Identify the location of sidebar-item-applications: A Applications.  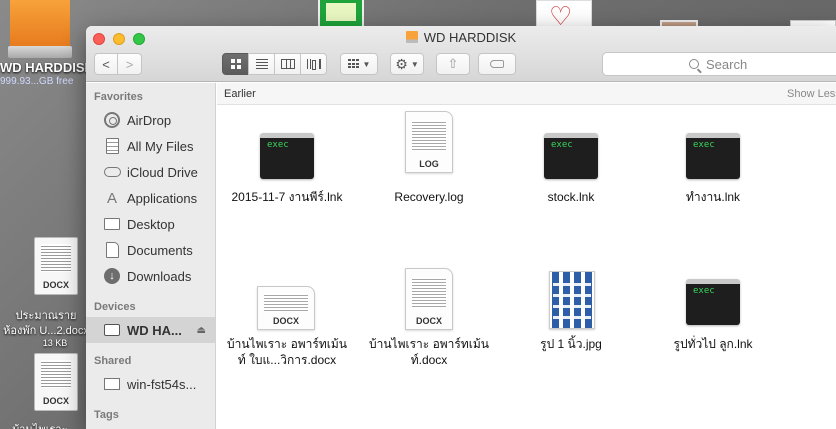
(150, 198).